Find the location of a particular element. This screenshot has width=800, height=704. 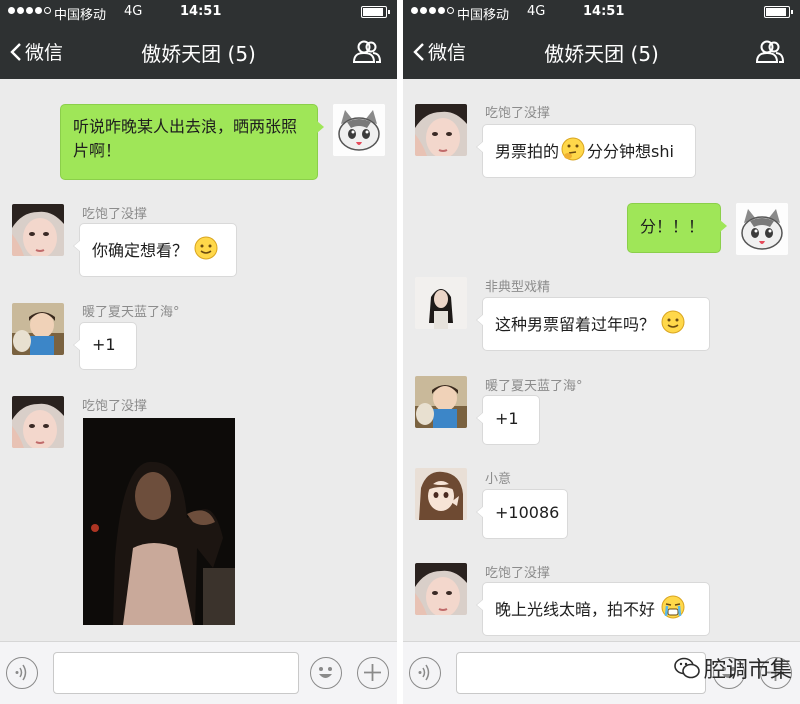

anime-avatar-icon is located at coordinates (441, 494).